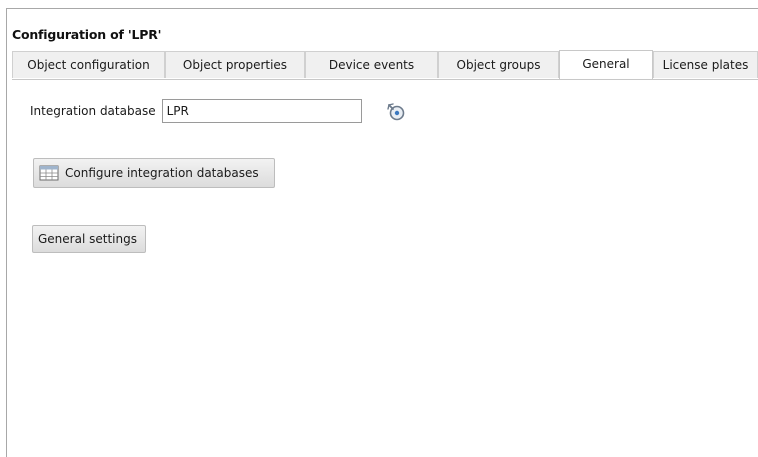 The width and height of the screenshot is (758, 457). I want to click on tab-object-groups: Object groups, so click(498, 64).